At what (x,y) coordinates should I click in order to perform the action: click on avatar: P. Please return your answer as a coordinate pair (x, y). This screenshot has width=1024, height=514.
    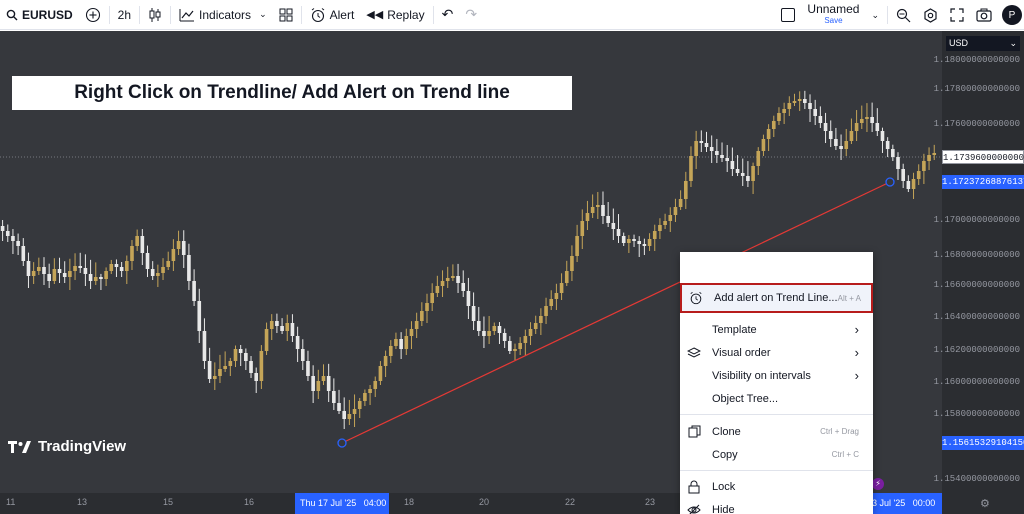
    Looking at the image, I should click on (1012, 15).